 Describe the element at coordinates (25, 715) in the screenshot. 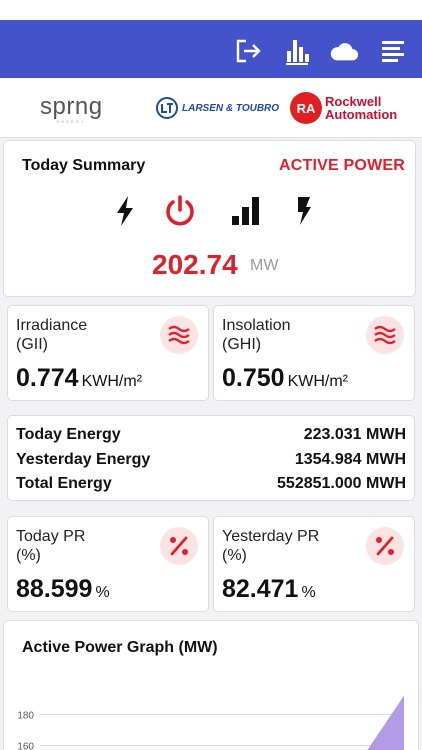

I see `y-tick-label: 180` at that location.